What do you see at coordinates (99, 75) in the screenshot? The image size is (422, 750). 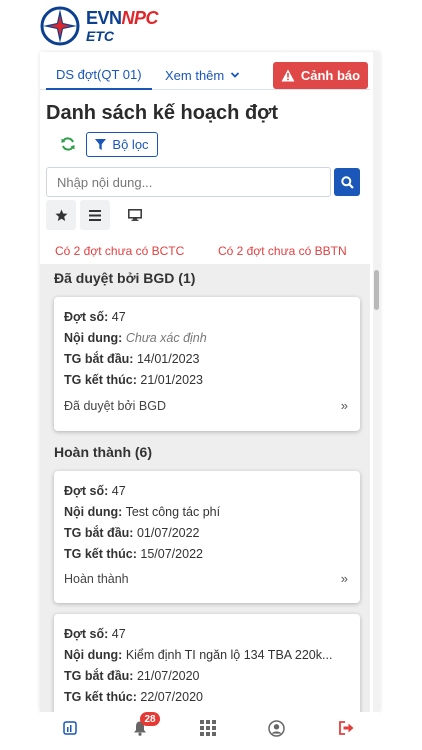 I see `tab-ds-dot: DS đợt(QT 01)` at bounding box center [99, 75].